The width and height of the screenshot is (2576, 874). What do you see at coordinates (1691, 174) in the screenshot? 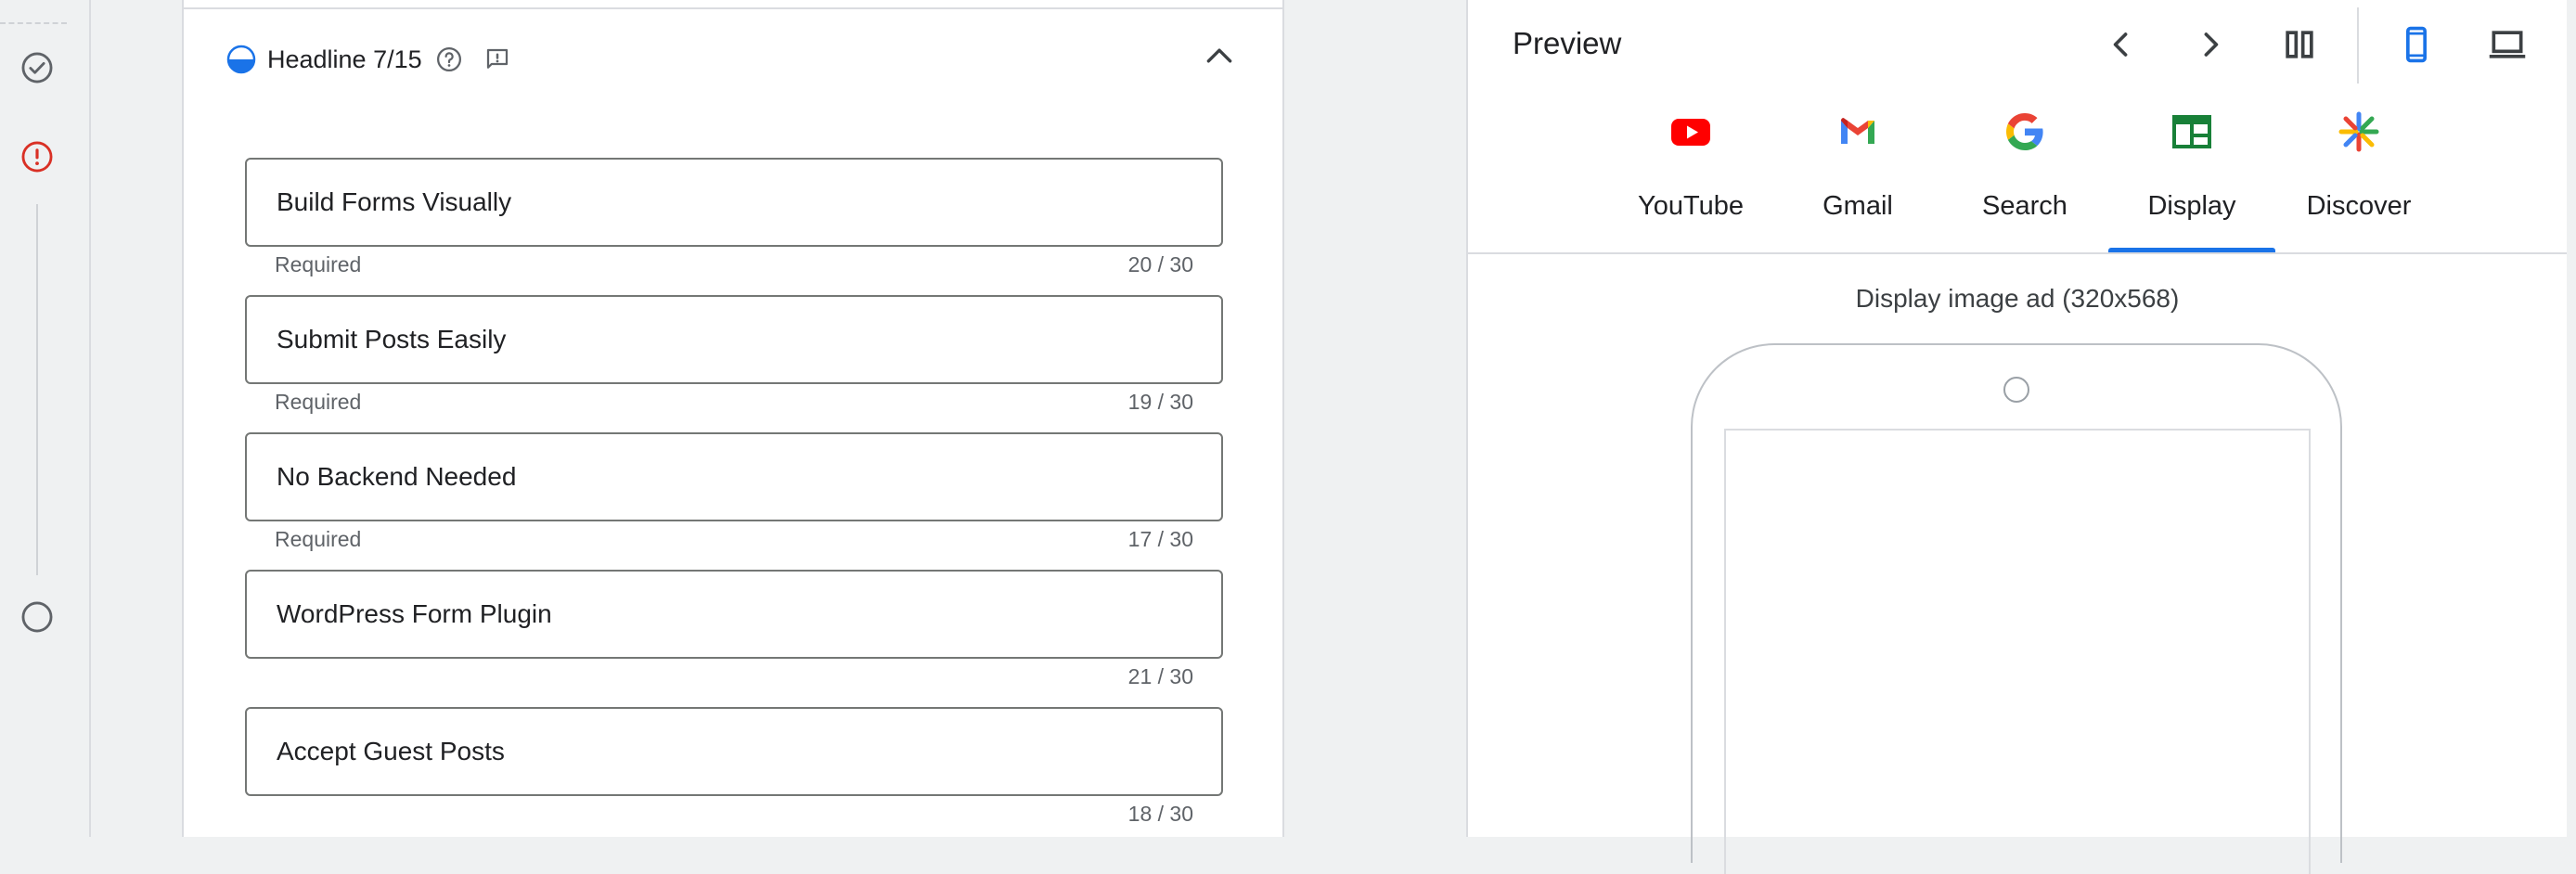
I see `tab-youtube: YouTube` at bounding box center [1691, 174].